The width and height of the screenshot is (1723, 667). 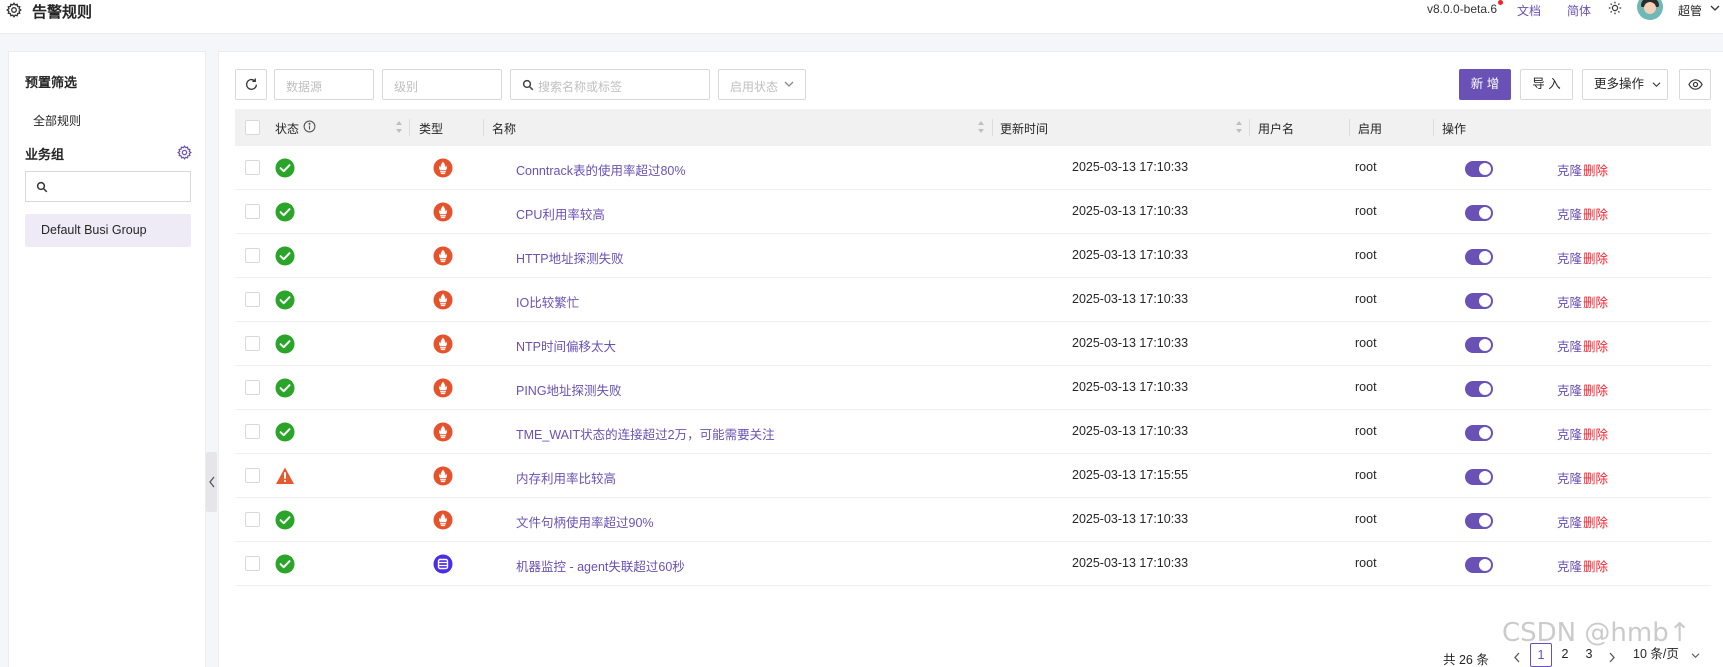 I want to click on app-header: 告警规则 v8.0.0-beta.6 文档 简体 超管, so click(x=861, y=17).